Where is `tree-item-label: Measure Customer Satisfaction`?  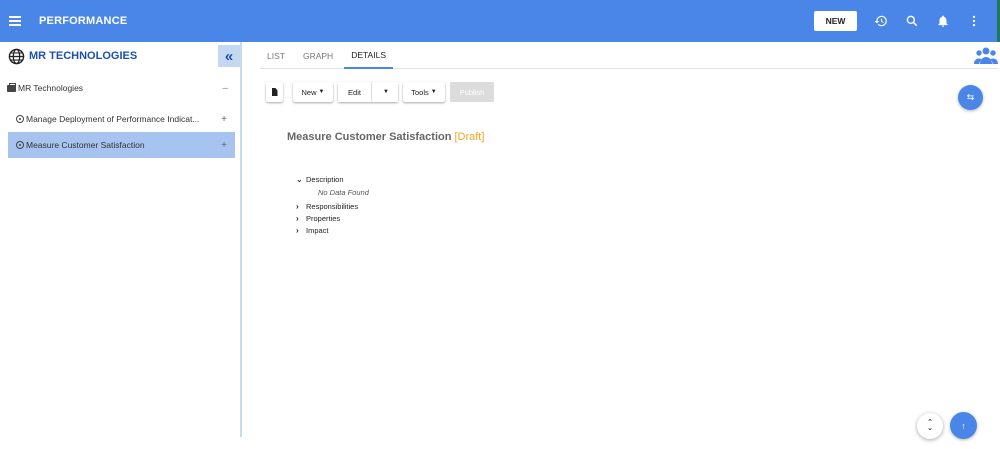
tree-item-label: Measure Customer Satisfaction is located at coordinates (85, 145).